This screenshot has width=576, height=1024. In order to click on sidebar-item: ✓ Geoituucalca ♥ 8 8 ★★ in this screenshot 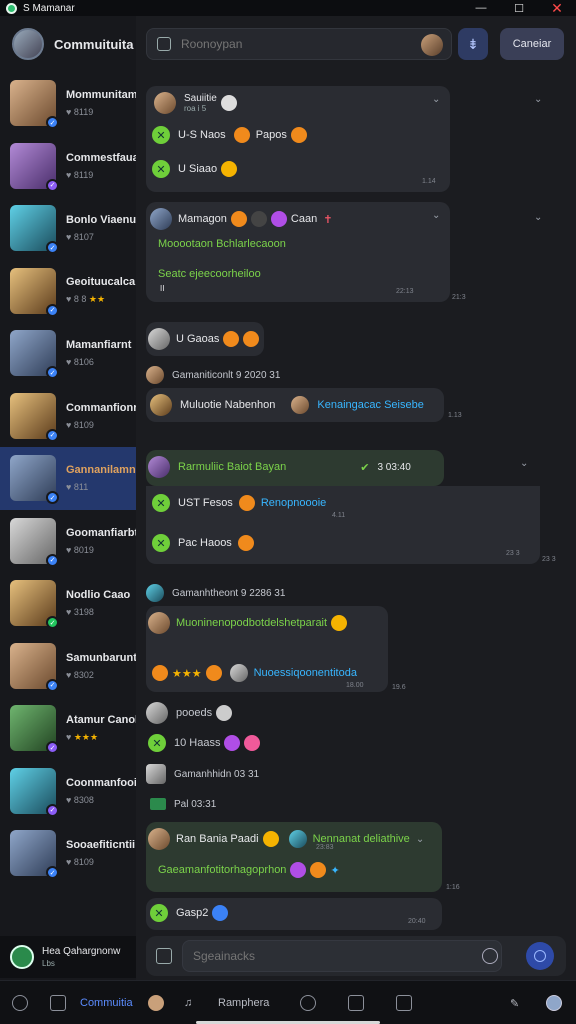, I will do `click(68, 291)`.